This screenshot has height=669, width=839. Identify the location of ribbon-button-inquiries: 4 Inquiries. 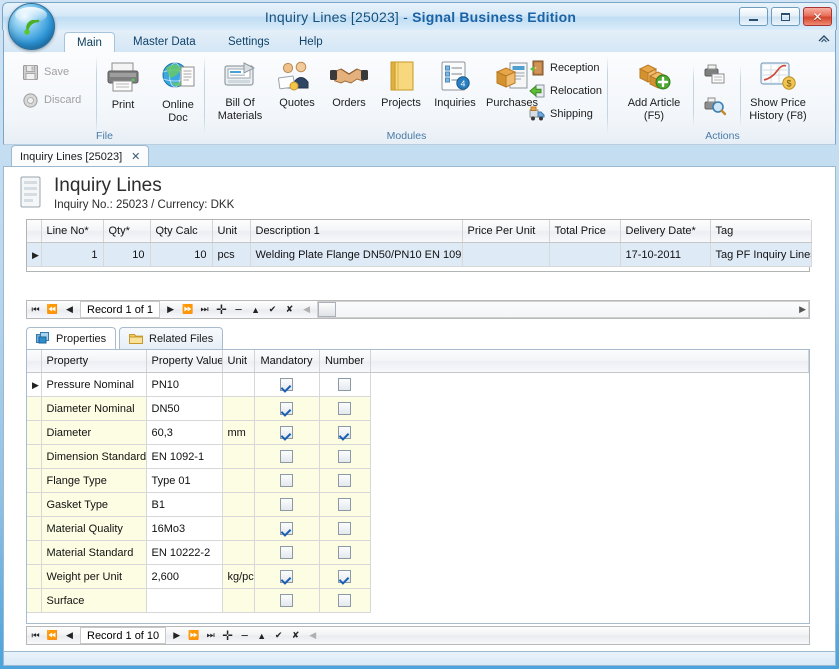
(455, 85).